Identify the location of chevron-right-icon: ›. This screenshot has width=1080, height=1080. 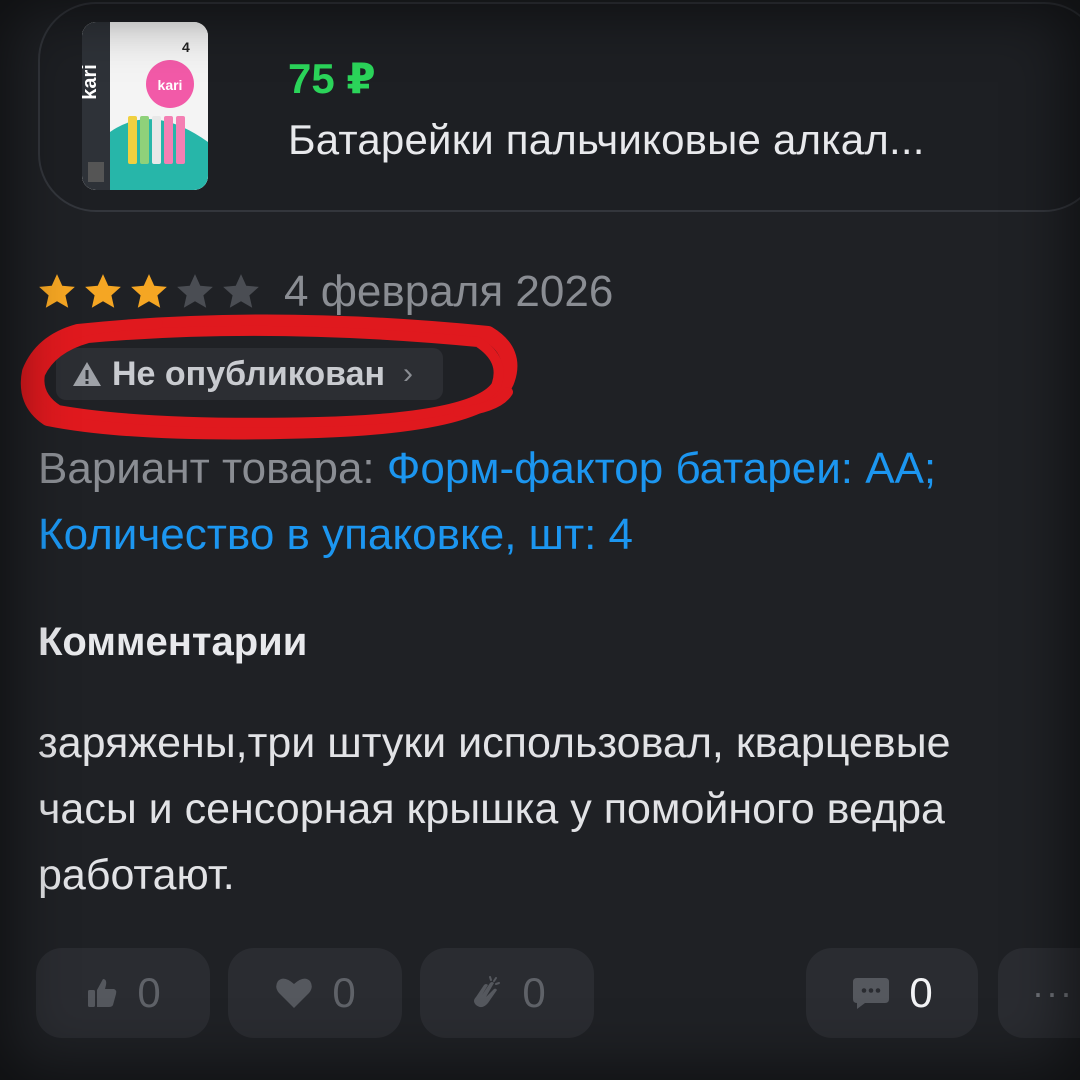
(408, 373).